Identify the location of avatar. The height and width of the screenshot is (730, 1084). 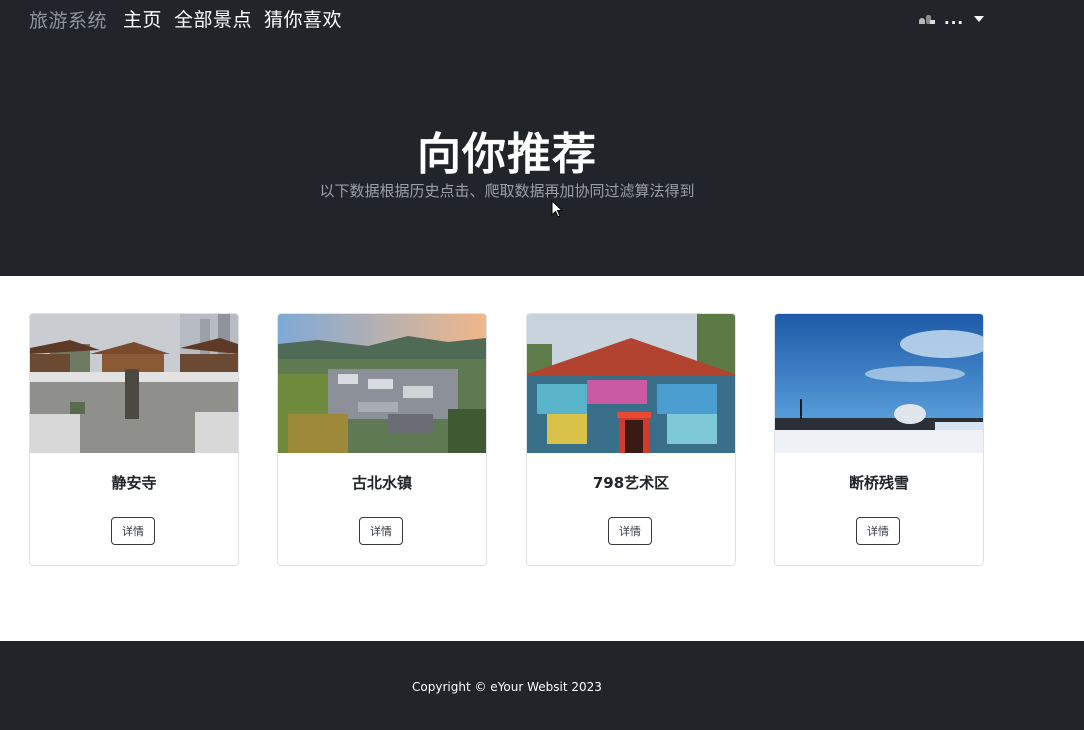
(926, 19).